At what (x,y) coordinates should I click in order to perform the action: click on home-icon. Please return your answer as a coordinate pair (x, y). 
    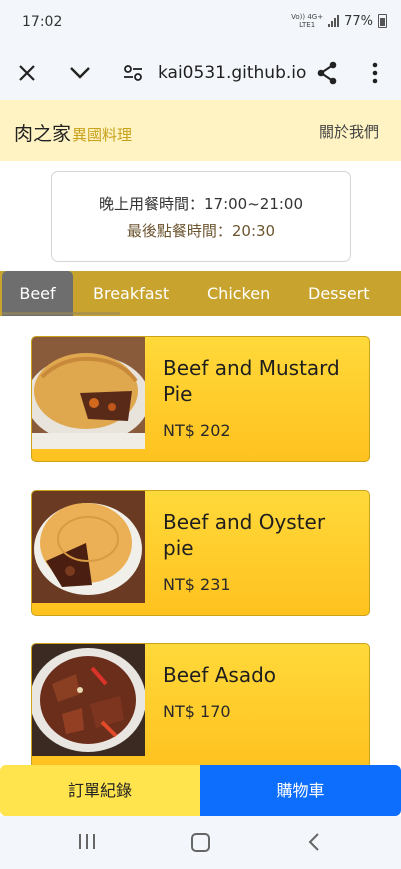
    Looking at the image, I should click on (200, 842).